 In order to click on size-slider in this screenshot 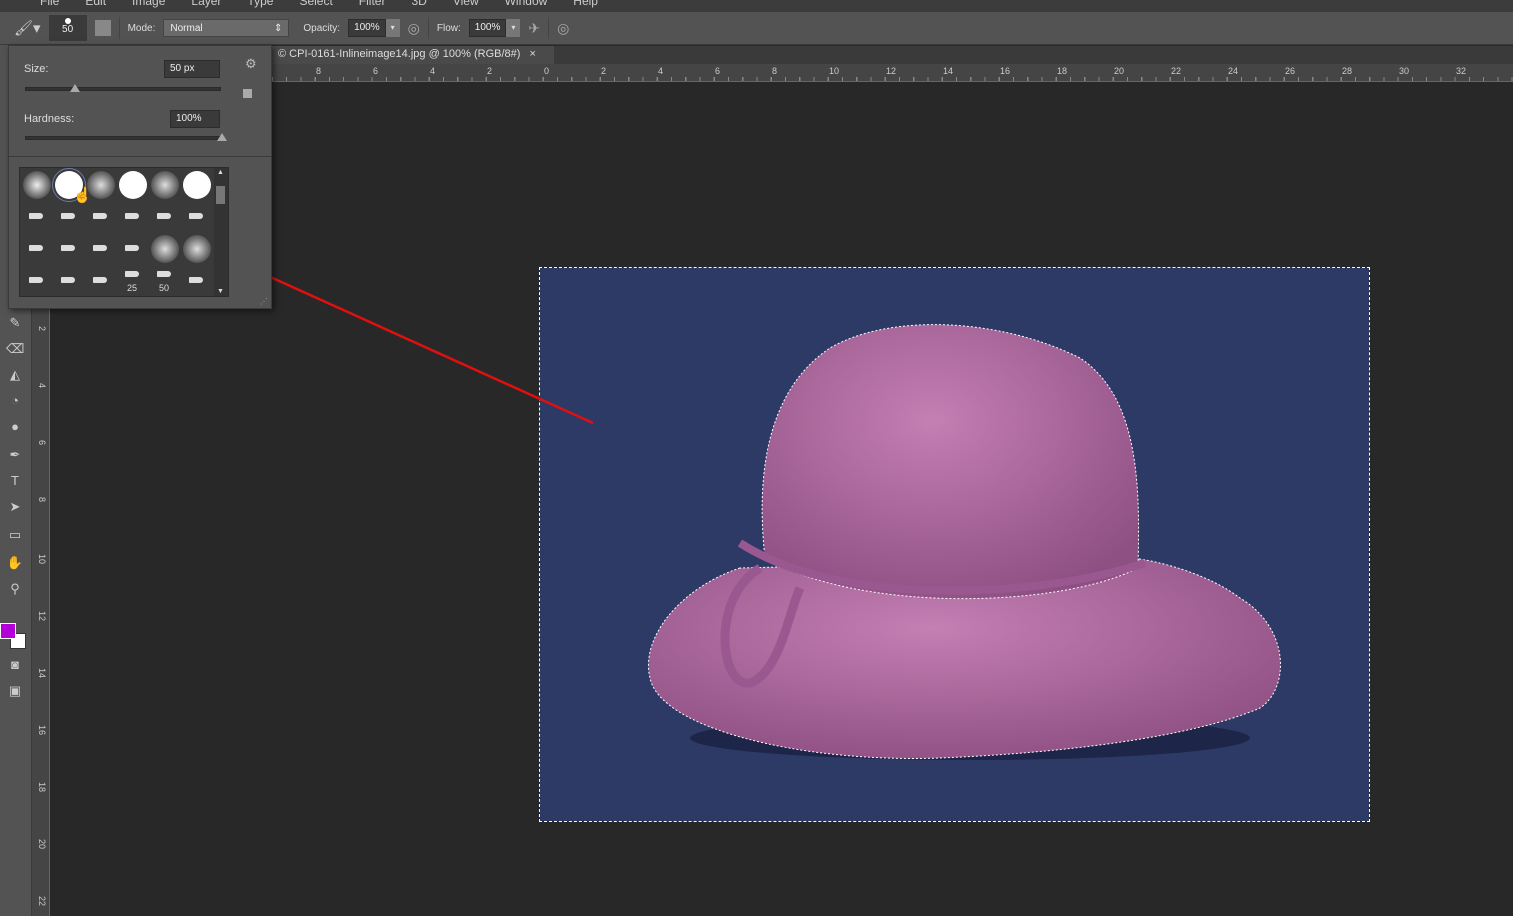, I will do `click(123, 88)`.